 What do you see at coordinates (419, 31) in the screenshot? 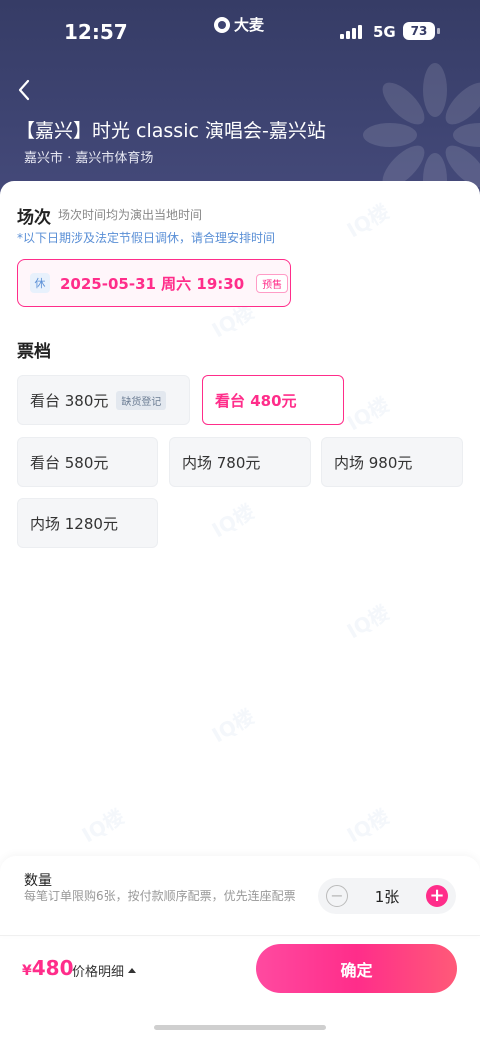
I see `battery-icon: 73` at bounding box center [419, 31].